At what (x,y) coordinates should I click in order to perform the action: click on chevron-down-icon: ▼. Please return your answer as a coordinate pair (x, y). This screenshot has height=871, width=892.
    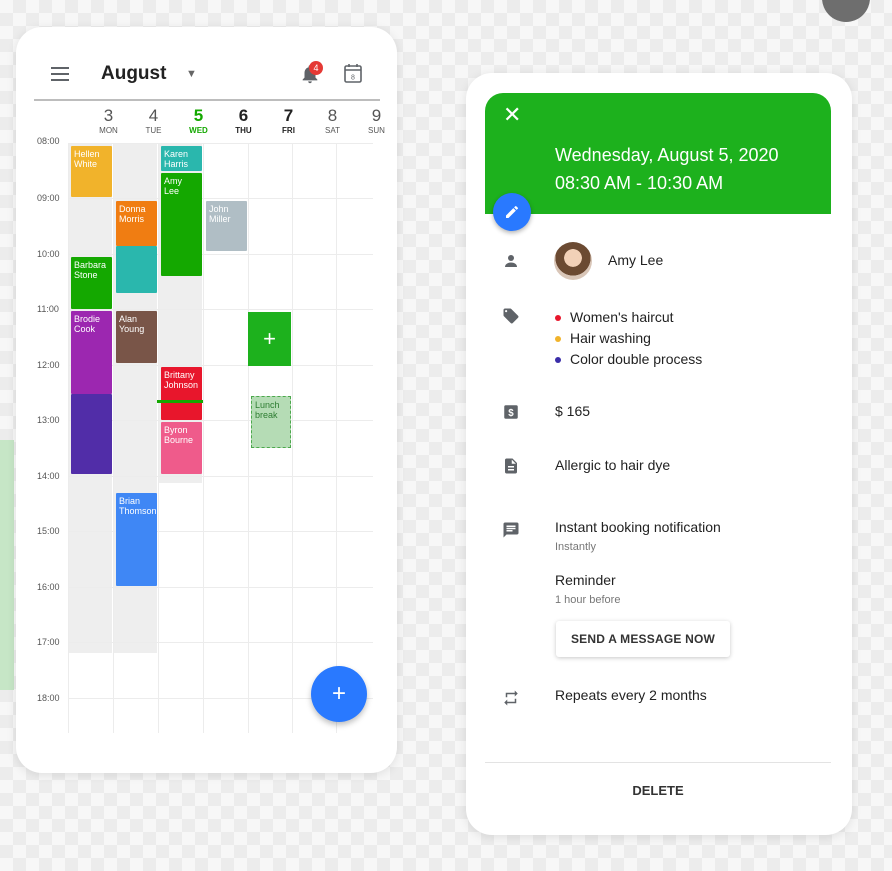
    Looking at the image, I should click on (191, 74).